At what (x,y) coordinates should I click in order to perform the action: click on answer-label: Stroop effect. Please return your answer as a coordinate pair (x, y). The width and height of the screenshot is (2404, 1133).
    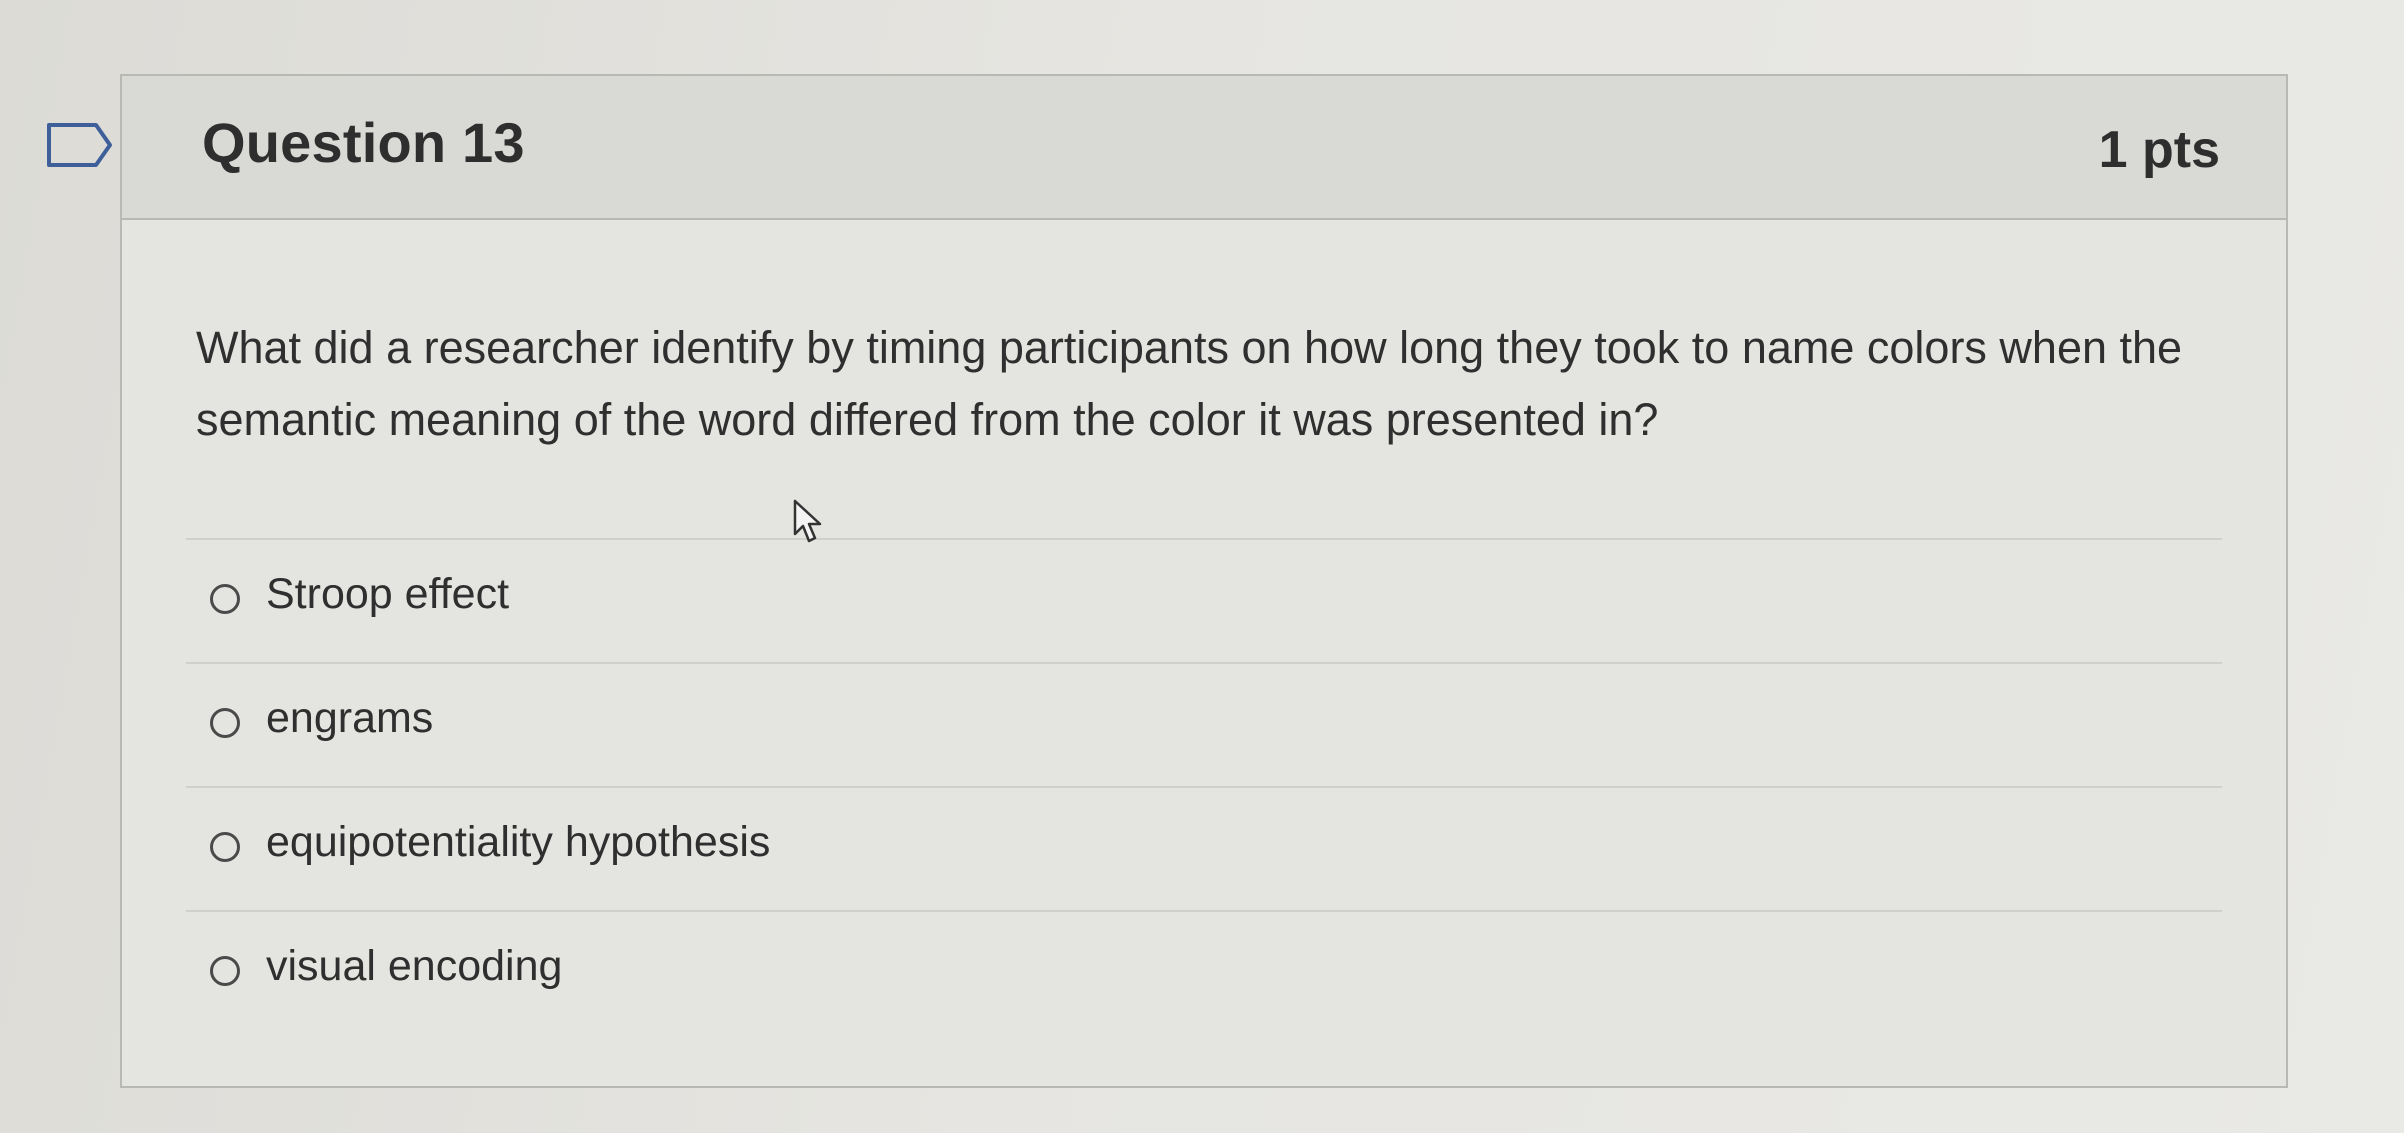
    Looking at the image, I should click on (387, 594).